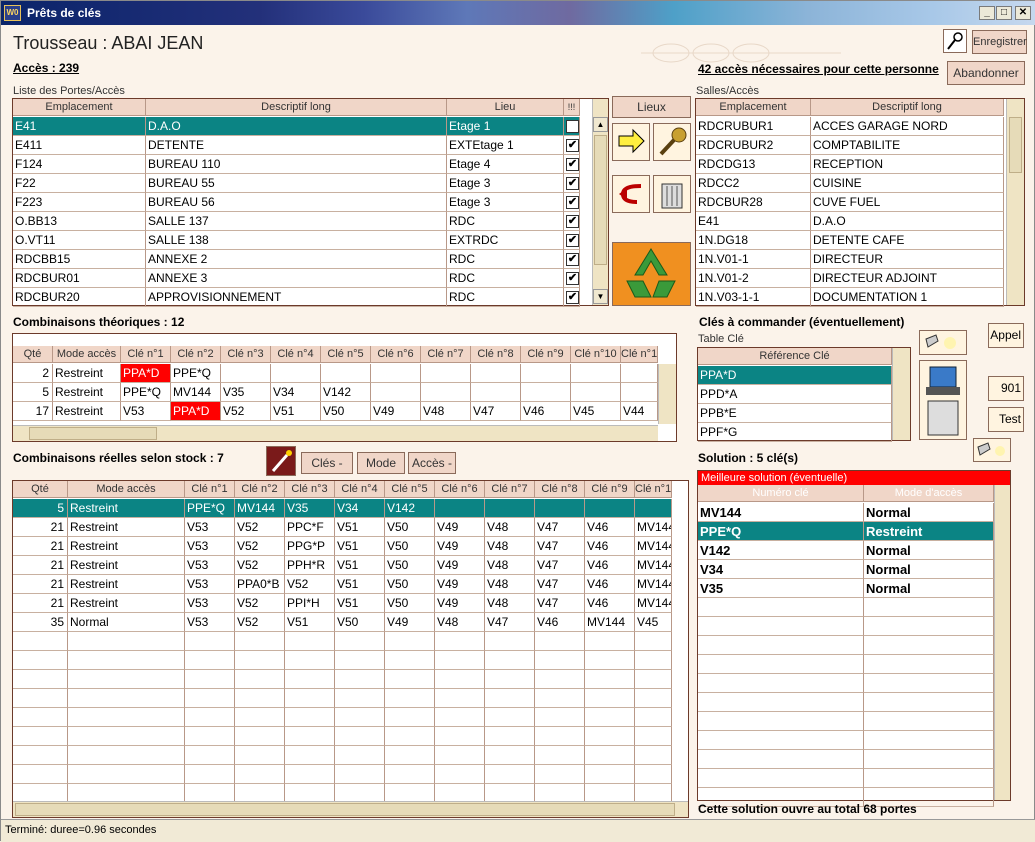 Image resolution: width=1035 pixels, height=842 pixels. I want to click on table-cell: RDCBUR28, so click(753, 202).